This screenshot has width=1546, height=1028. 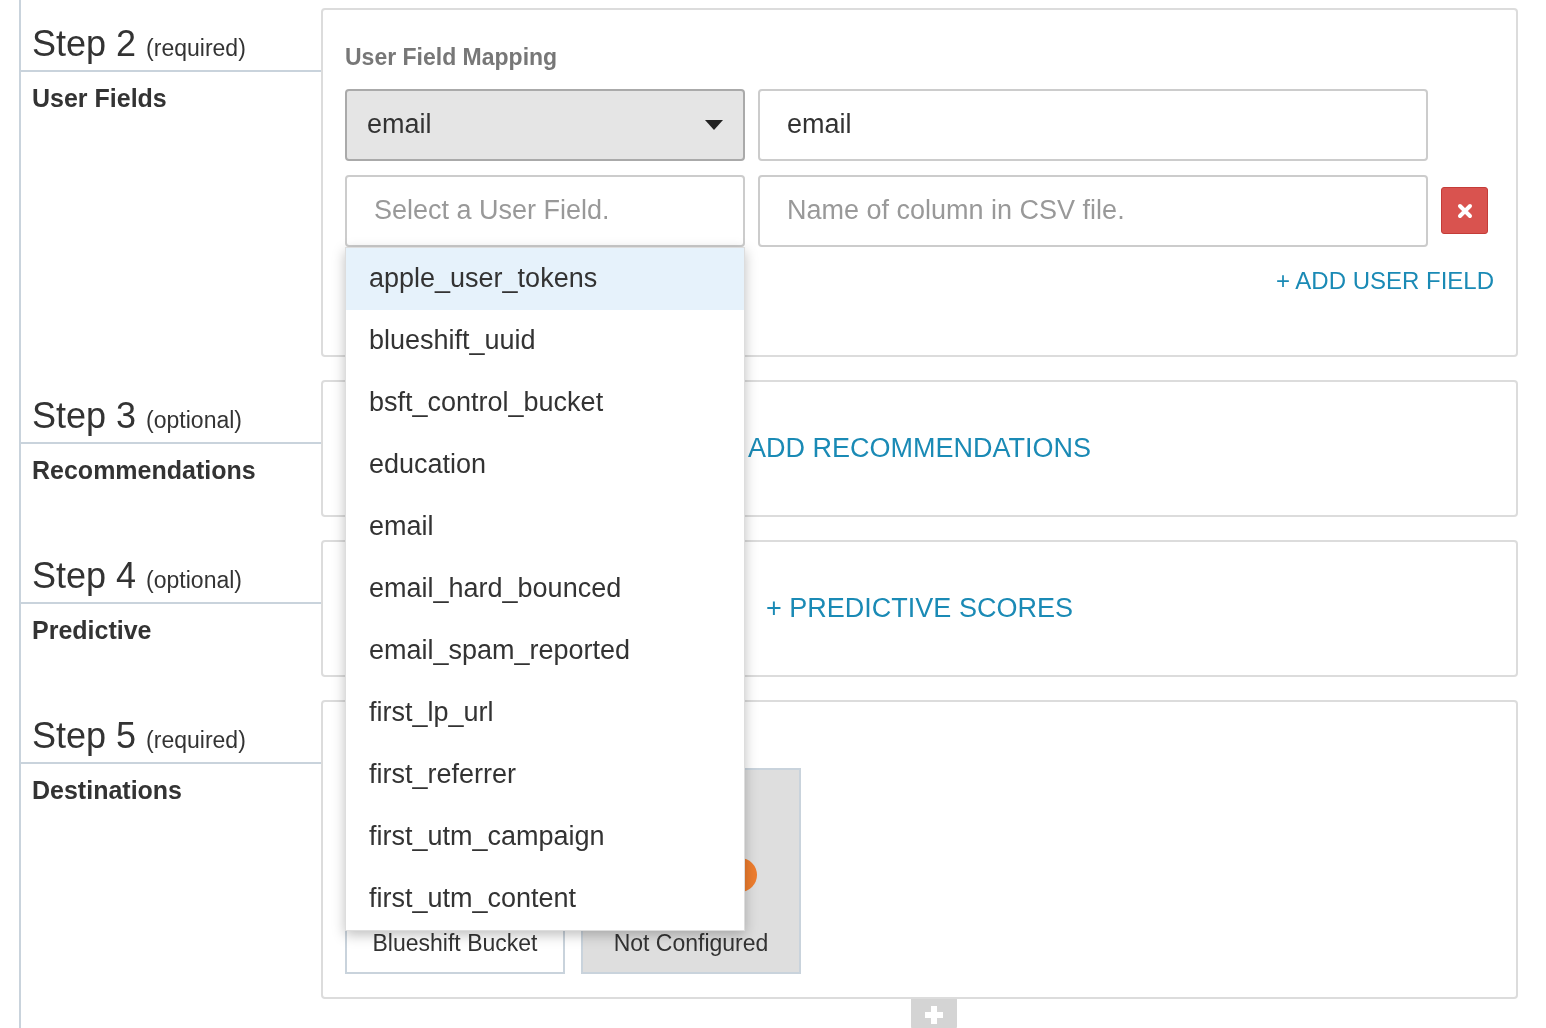 What do you see at coordinates (84, 576) in the screenshot?
I see `step-number: Step 4` at bounding box center [84, 576].